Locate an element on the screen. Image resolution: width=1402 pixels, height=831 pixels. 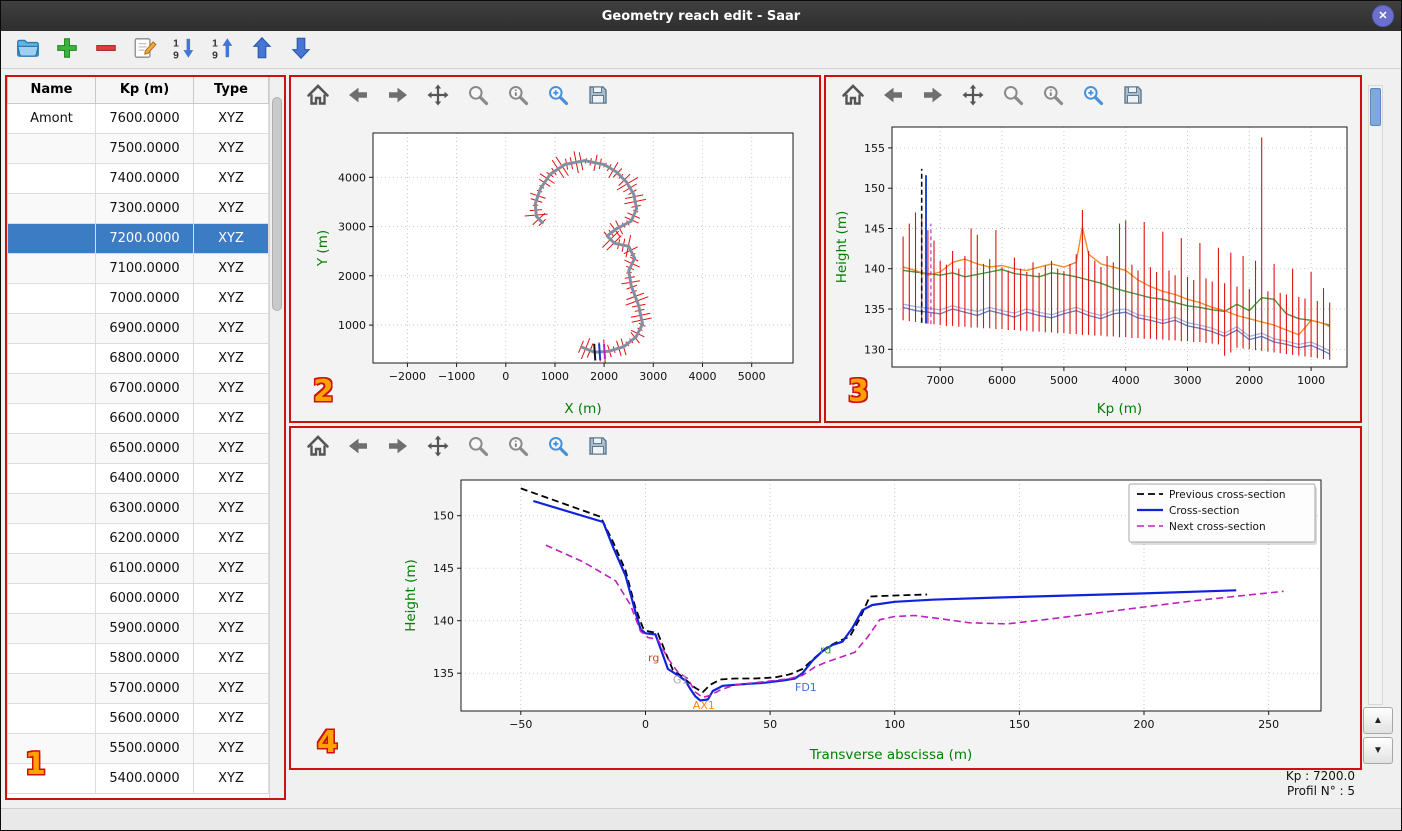
right-scrollbar-thumb is located at coordinates (1375, 107).